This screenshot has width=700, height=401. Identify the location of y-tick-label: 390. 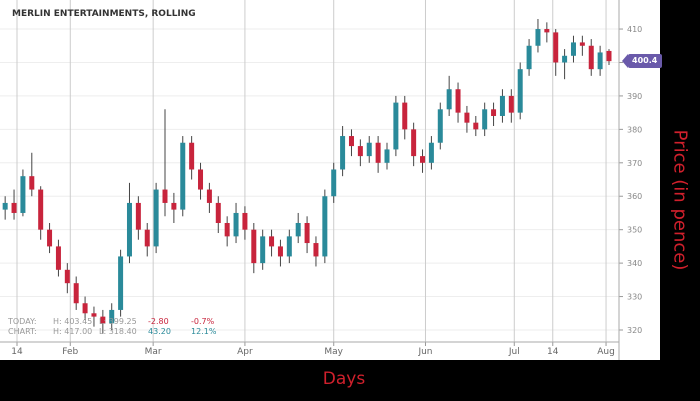
(634, 96).